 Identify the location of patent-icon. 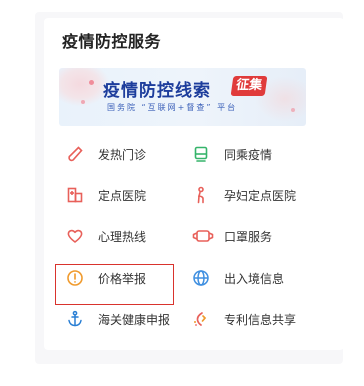
(201, 319).